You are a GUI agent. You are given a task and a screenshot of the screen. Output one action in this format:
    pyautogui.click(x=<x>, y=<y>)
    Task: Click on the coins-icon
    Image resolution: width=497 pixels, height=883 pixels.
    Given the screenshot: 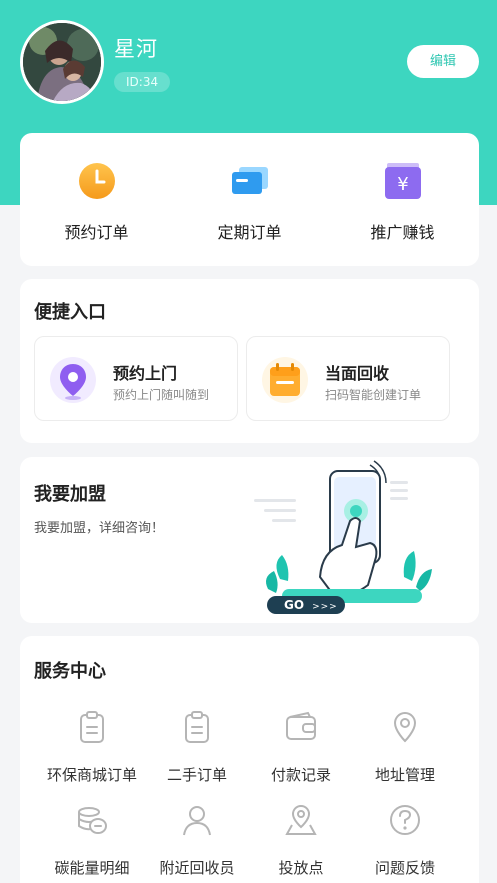 What is the action you would take?
    pyautogui.click(x=92, y=820)
    